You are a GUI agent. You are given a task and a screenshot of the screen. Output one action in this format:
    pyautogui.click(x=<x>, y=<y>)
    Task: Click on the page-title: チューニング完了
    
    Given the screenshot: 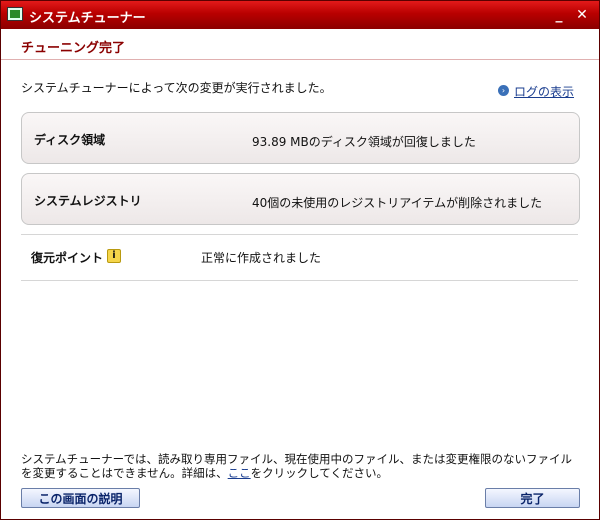 What is the action you would take?
    pyautogui.click(x=73, y=48)
    